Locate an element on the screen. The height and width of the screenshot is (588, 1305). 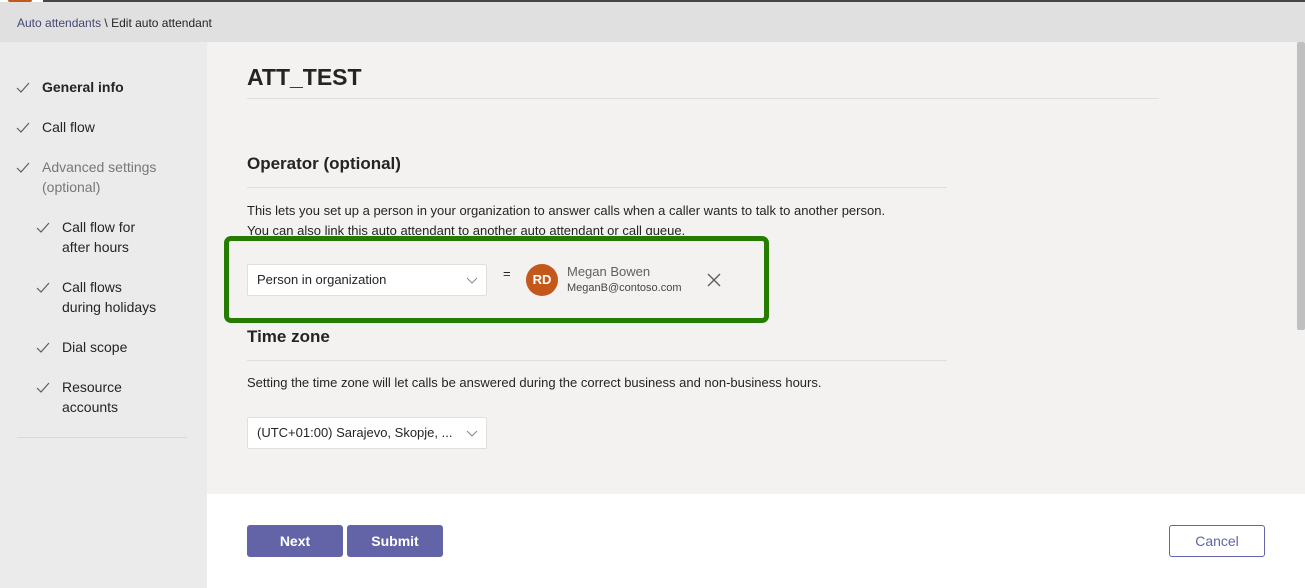
footer-action-bar: Next Submit Cancel is located at coordinates (756, 541).